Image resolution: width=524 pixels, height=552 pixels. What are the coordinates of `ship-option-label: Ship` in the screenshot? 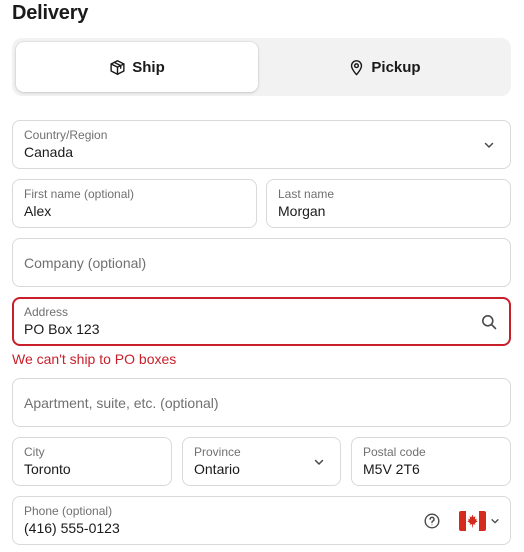 It's located at (148, 67).